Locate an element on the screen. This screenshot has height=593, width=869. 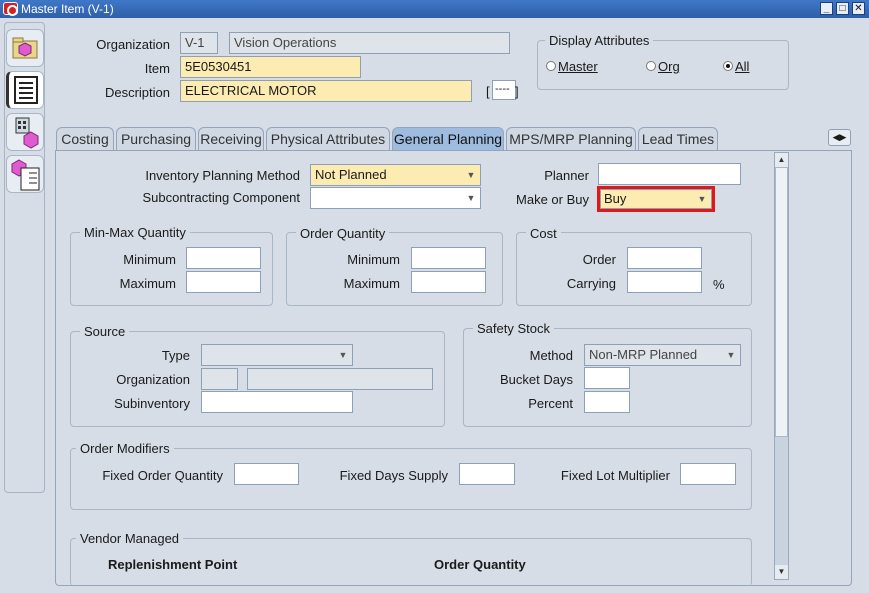
tab-general-planning: General Planning is located at coordinates (448, 139).